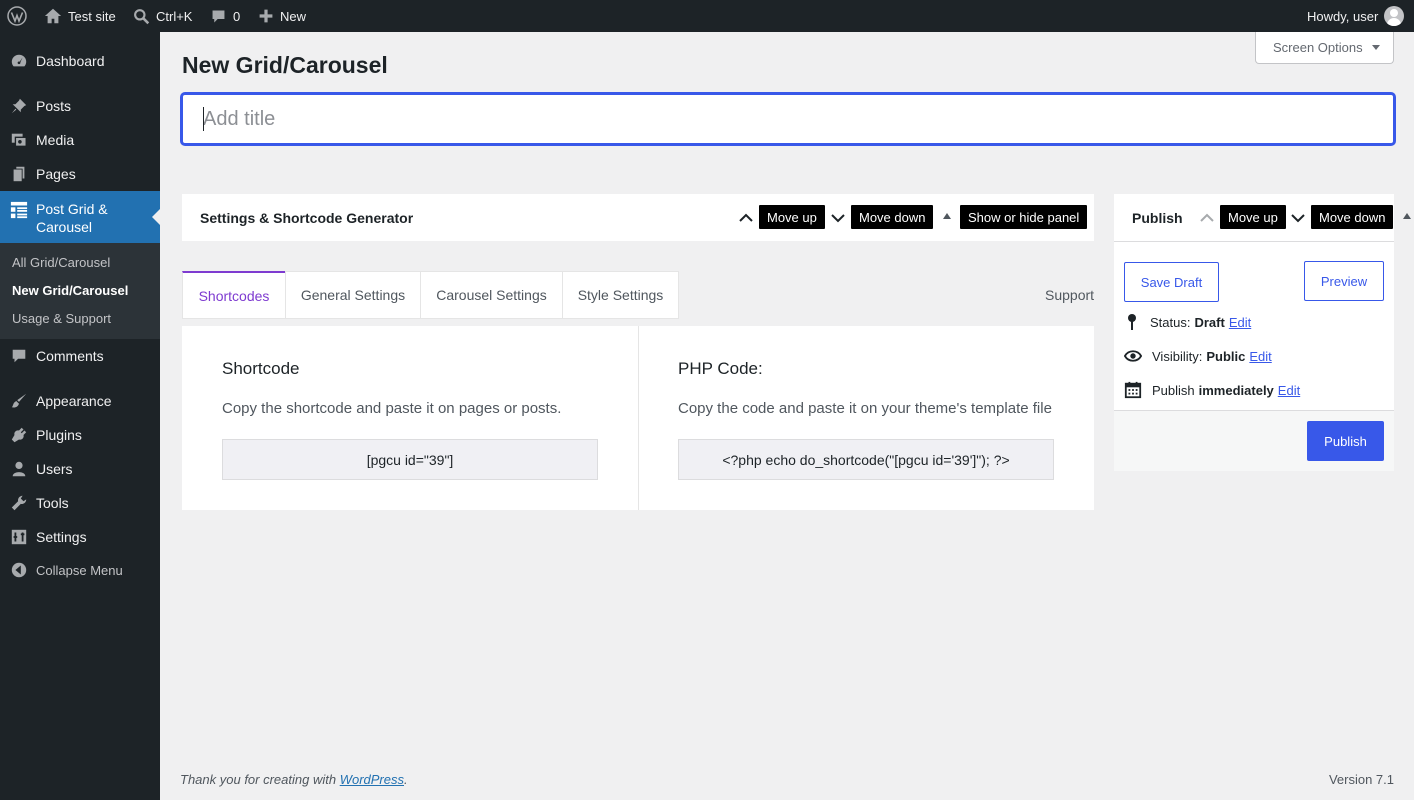 This screenshot has width=1414, height=800. I want to click on sidebar-item-comments: Comments, so click(80, 356).